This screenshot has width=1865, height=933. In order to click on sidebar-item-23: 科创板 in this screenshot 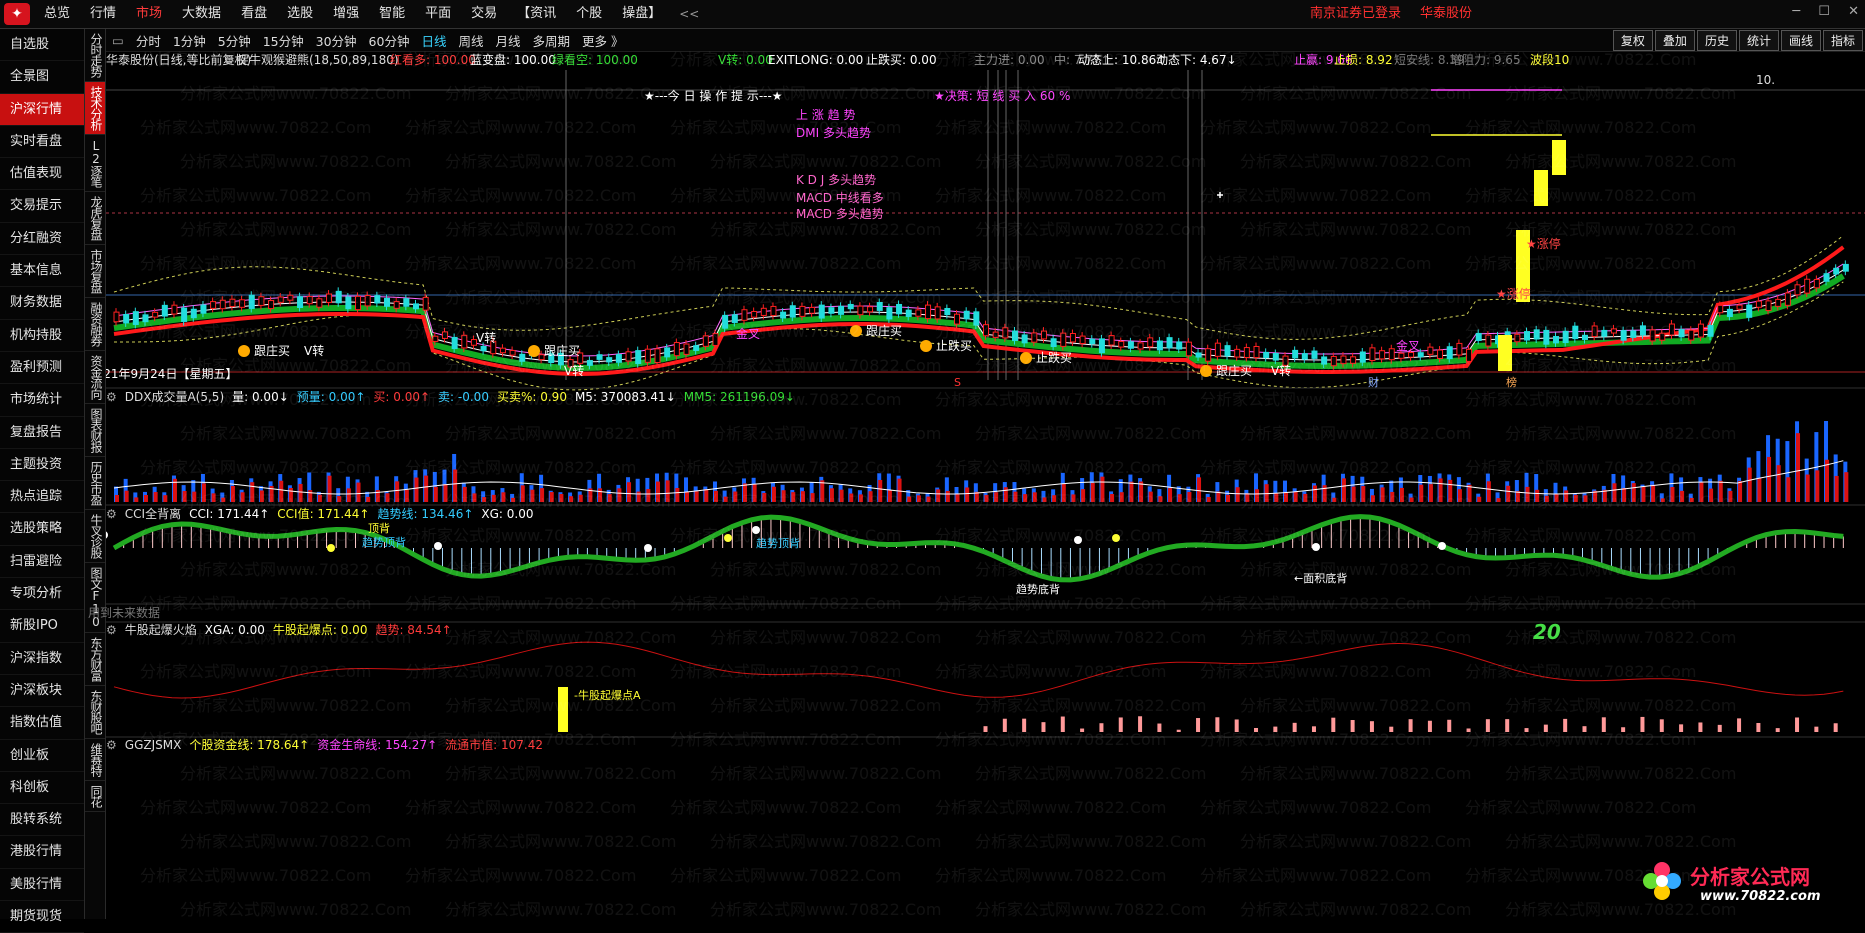, I will do `click(42, 788)`.